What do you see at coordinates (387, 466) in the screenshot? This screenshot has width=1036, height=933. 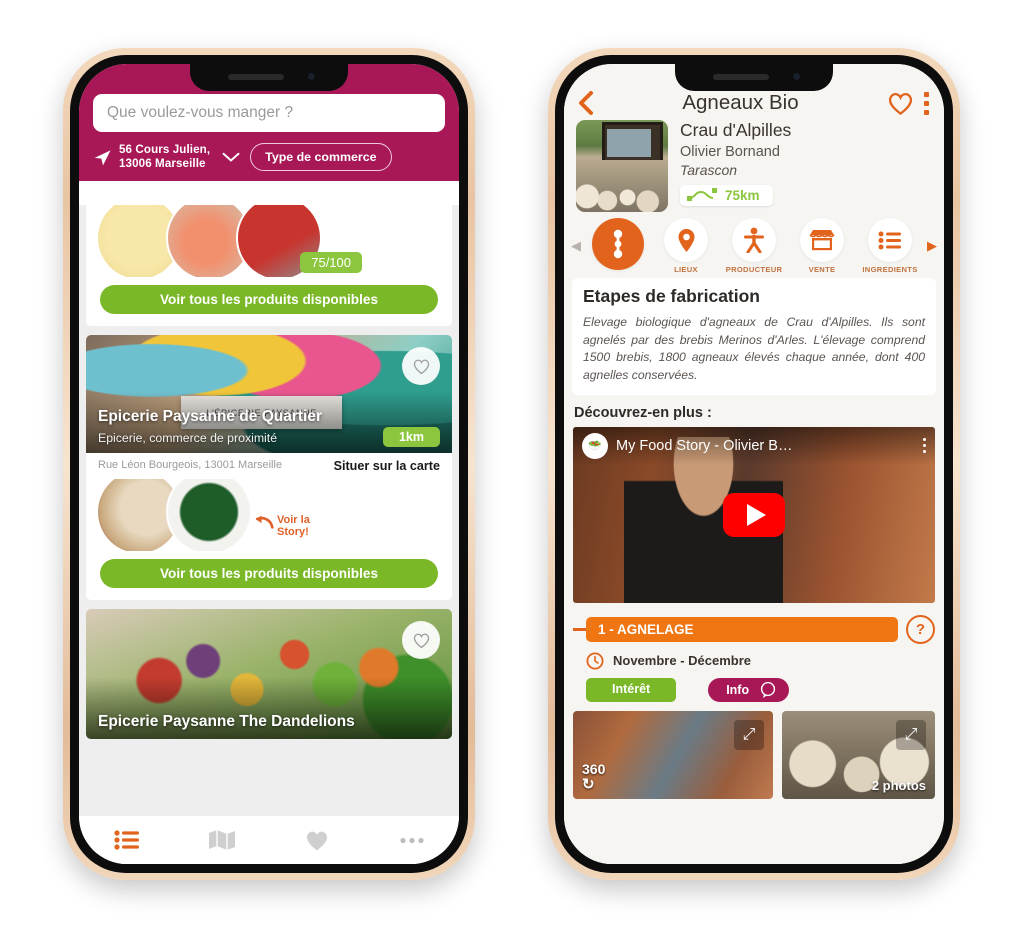 I see `situer-sur-la-carte-link: Situer sur la carte` at bounding box center [387, 466].